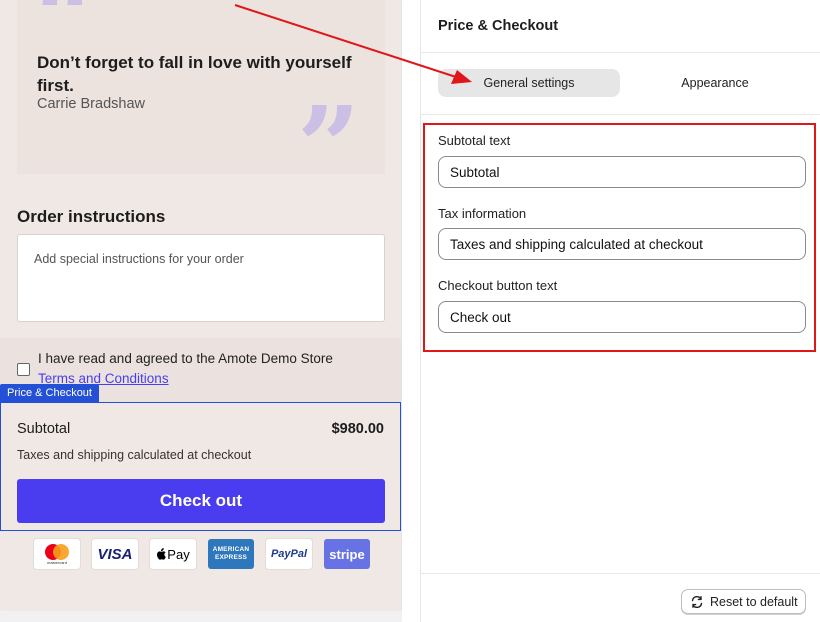 The image size is (820, 622). Describe the element at coordinates (23, 369) in the screenshot. I see `terms-checkbox` at that location.